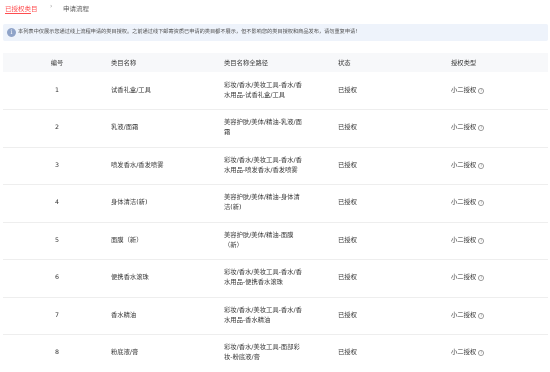 The image size is (550, 372). What do you see at coordinates (344, 63) in the screenshot?
I see `header-status: 状态` at bounding box center [344, 63].